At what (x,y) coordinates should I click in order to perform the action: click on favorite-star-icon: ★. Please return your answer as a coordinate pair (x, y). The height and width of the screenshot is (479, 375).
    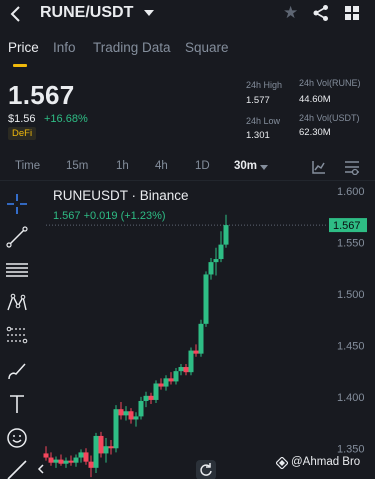
    Looking at the image, I should click on (290, 13).